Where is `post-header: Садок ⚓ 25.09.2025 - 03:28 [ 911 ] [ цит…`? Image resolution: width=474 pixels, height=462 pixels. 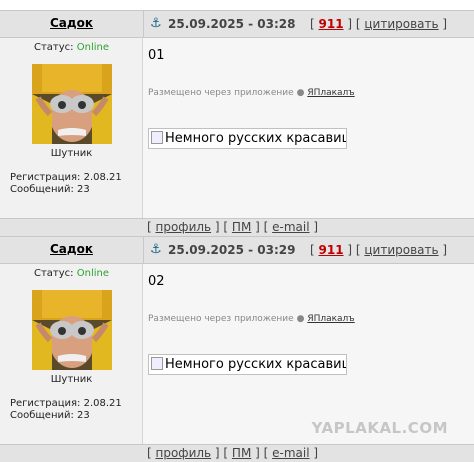 post-header: Садок ⚓ 25.09.2025 - 03:28 [ 911 ] [ цит… is located at coordinates (237, 24).